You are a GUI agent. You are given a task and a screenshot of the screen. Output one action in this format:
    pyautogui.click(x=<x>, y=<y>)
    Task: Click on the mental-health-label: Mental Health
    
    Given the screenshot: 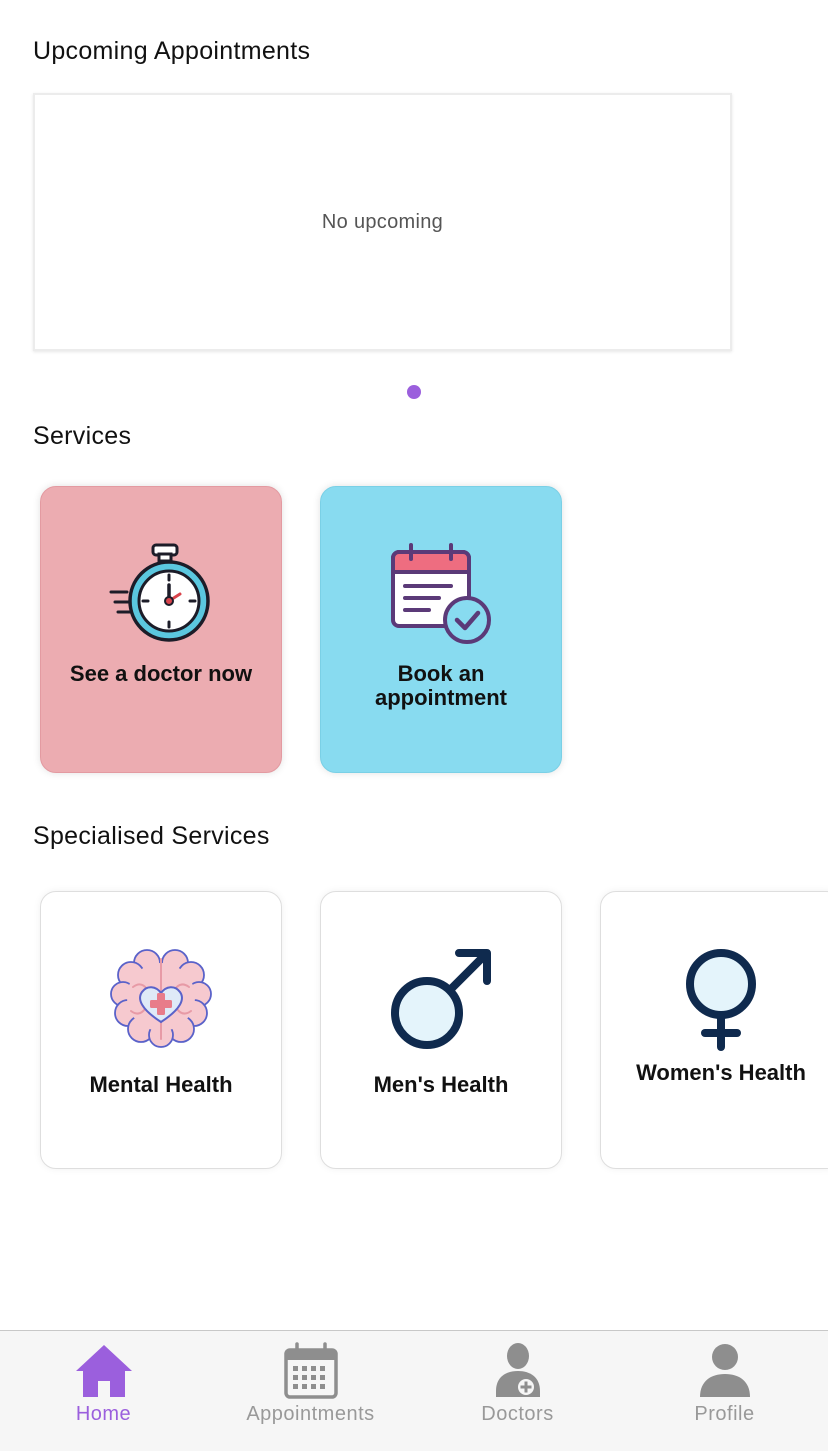 What is the action you would take?
    pyautogui.click(x=161, y=1084)
    